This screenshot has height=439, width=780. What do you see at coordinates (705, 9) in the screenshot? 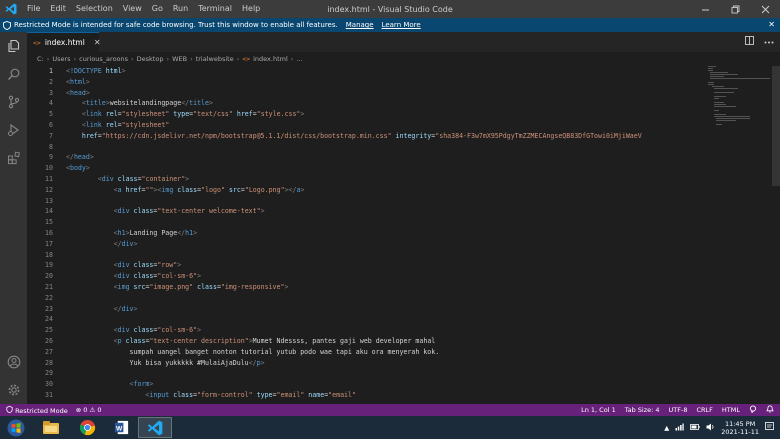
I see `minimize-button` at bounding box center [705, 9].